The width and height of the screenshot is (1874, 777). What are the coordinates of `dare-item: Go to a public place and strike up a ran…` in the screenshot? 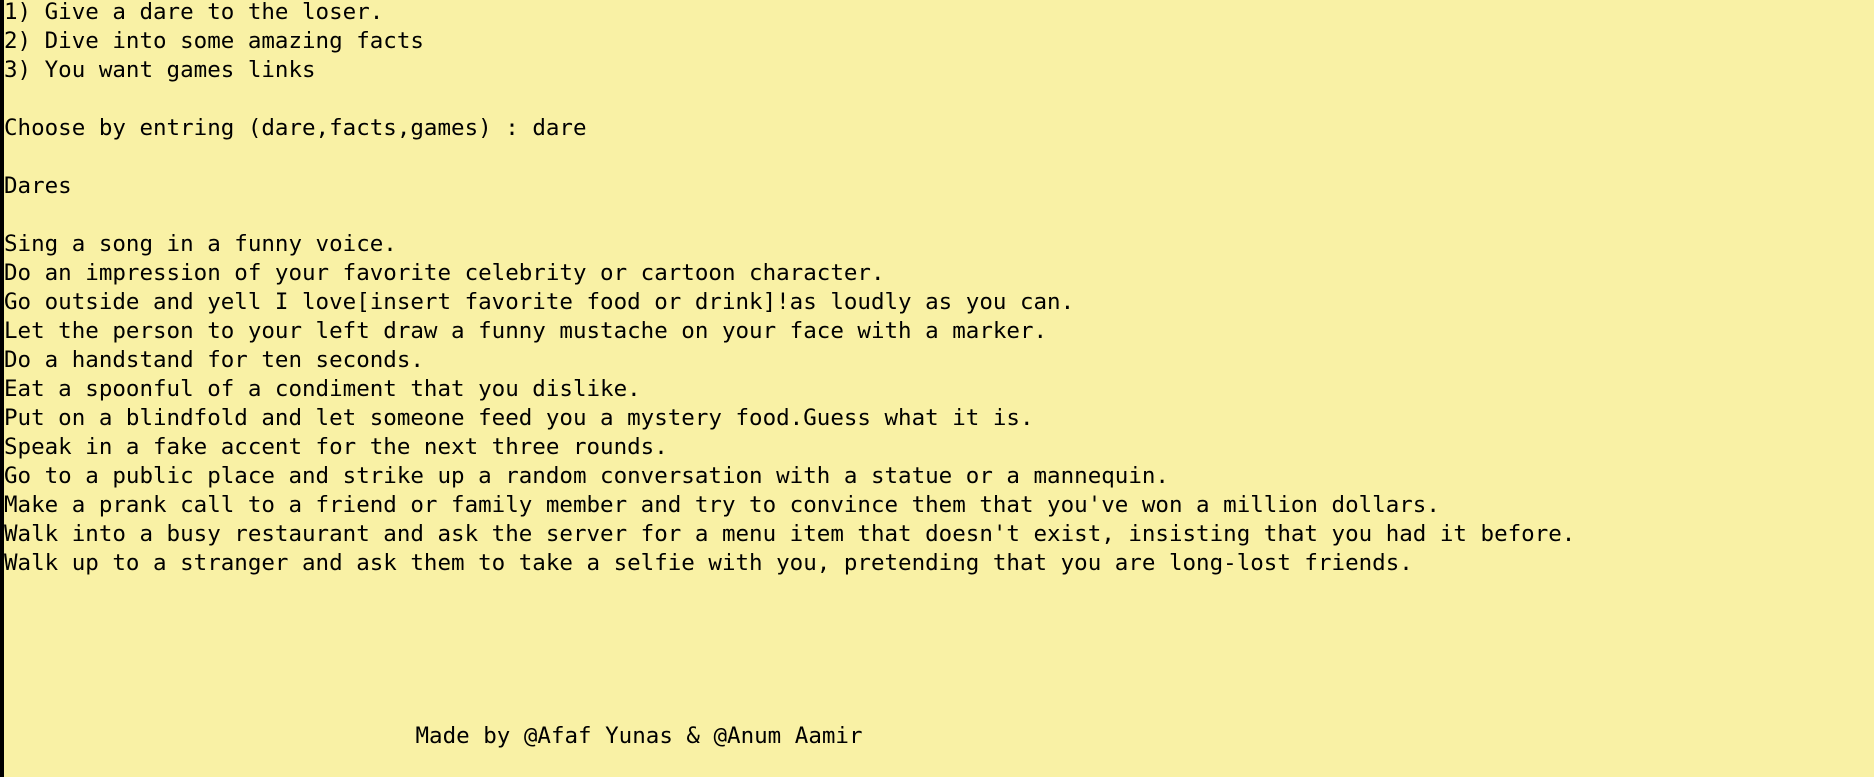 It's located at (586, 476).